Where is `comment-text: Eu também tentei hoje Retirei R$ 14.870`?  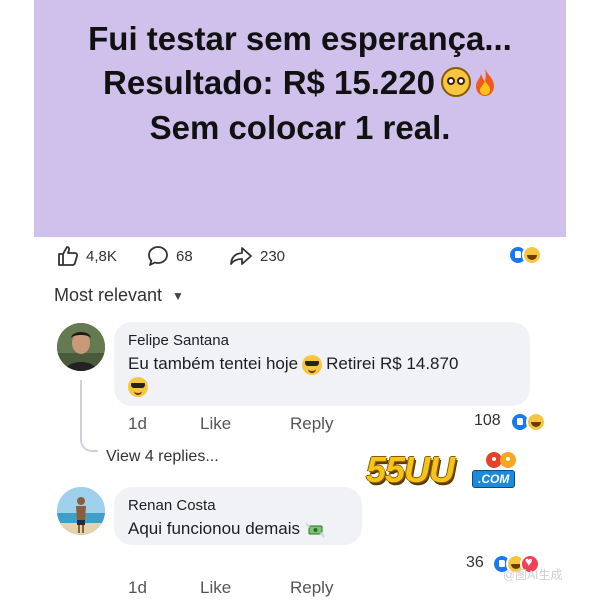
comment-text: Eu também tentei hoje Retirei R$ 14.870 is located at coordinates (293, 375).